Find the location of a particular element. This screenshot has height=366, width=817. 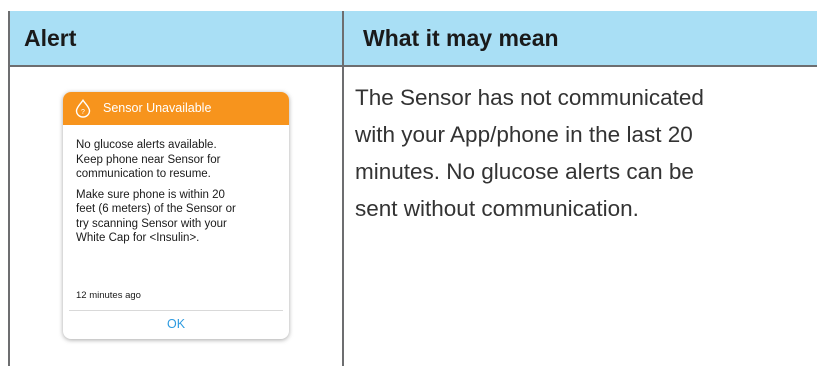

alert-card-header: ? Sensor Unavailable is located at coordinates (176, 108).